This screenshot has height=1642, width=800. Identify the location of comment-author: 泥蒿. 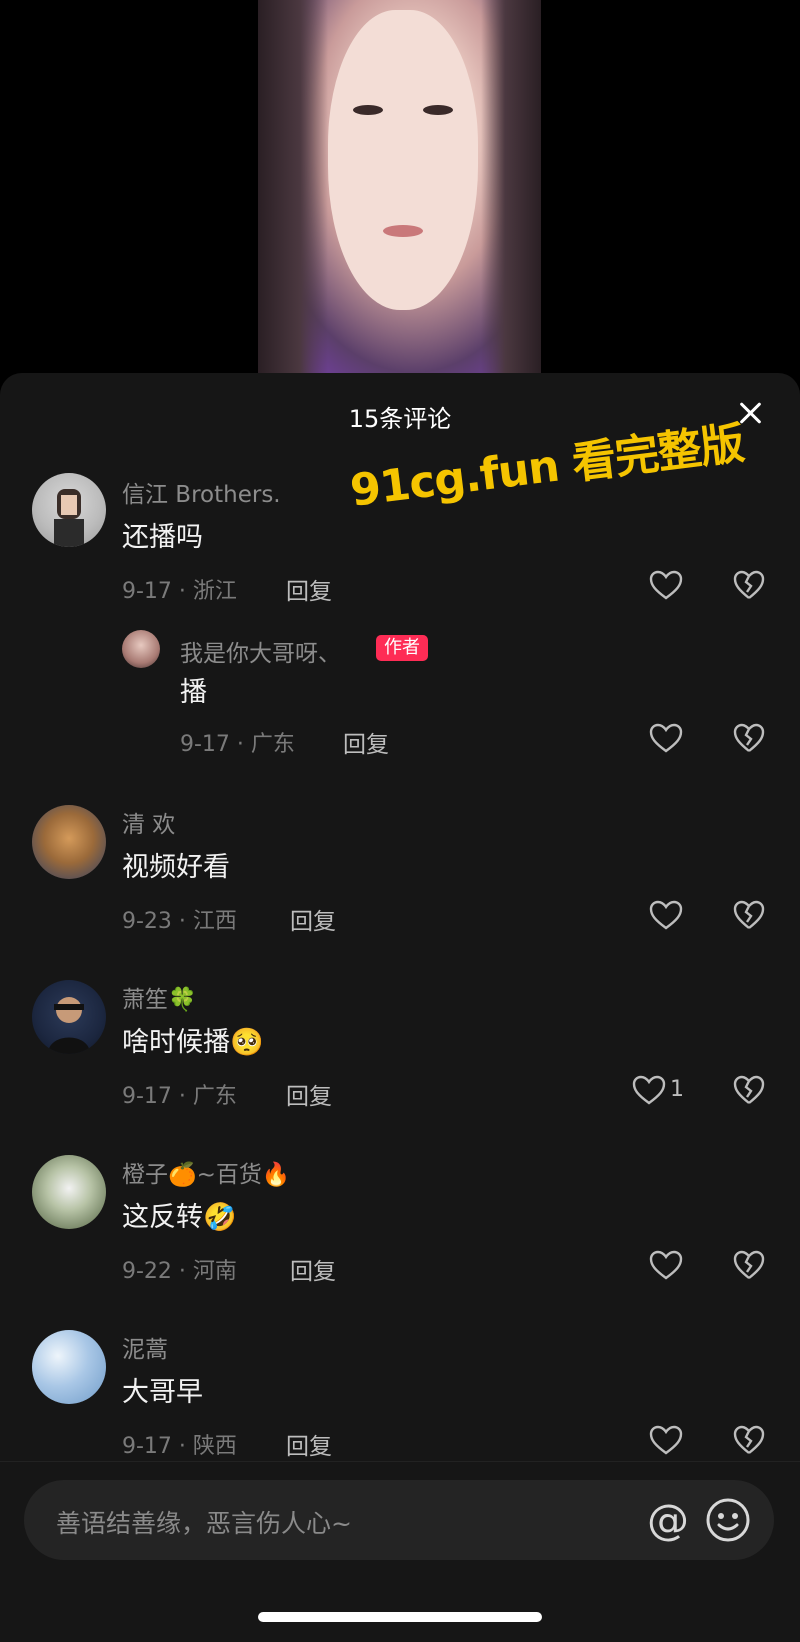
(145, 1347).